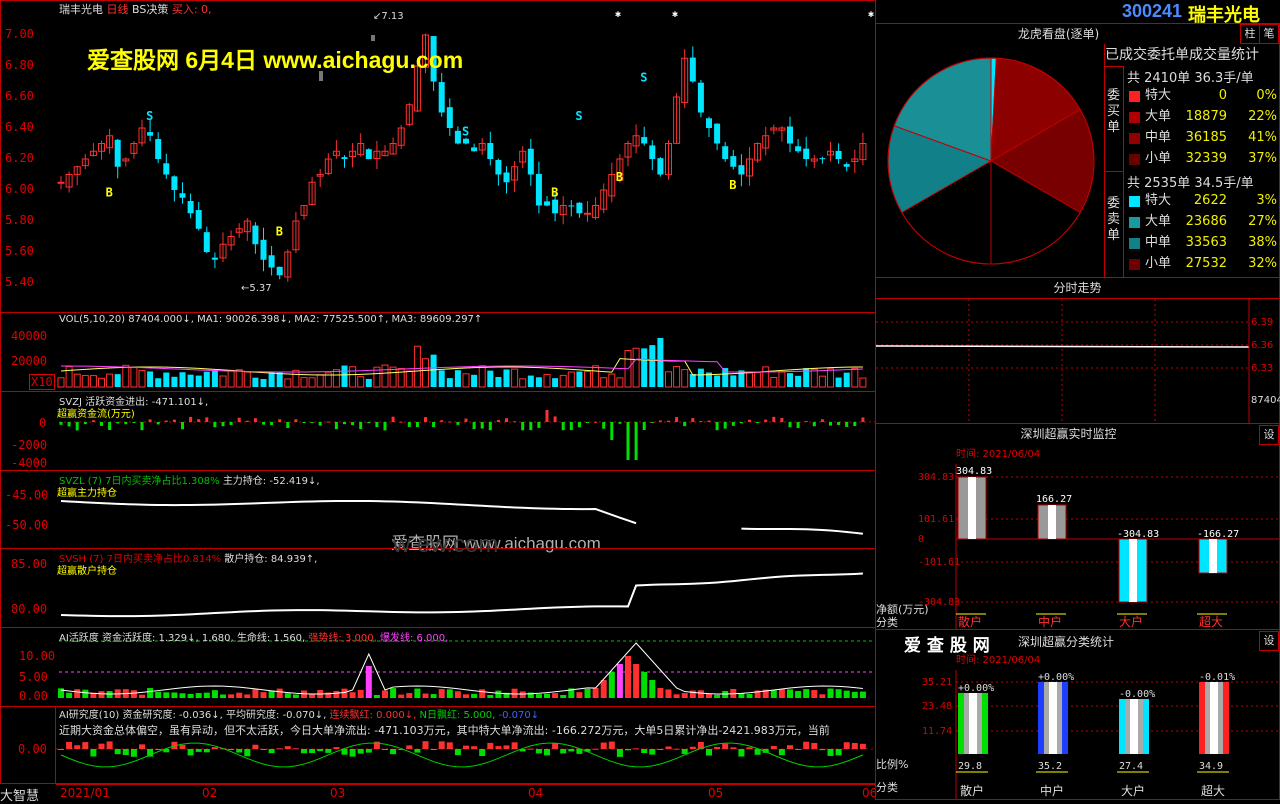 This screenshot has height=804, width=1280. I want to click on monitor-cat: 超大, so click(1211, 621).